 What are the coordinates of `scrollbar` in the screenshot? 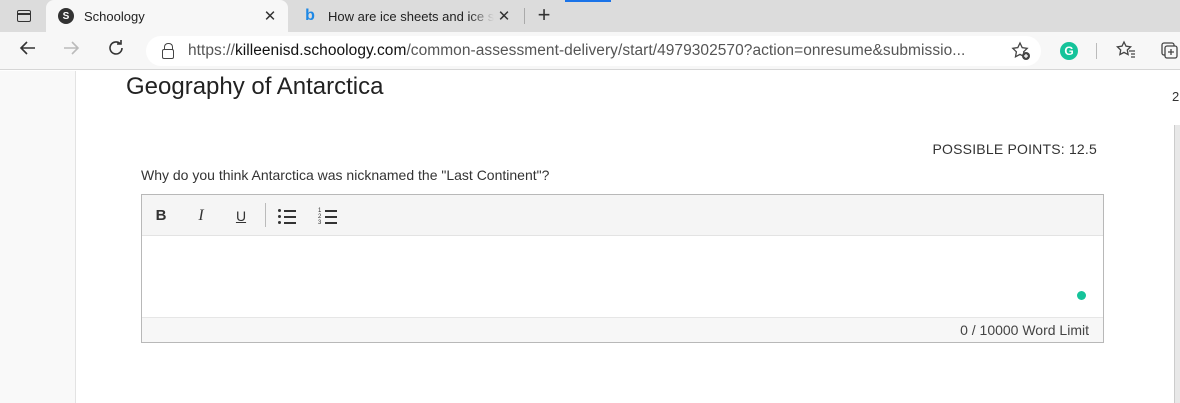 It's located at (1177, 264).